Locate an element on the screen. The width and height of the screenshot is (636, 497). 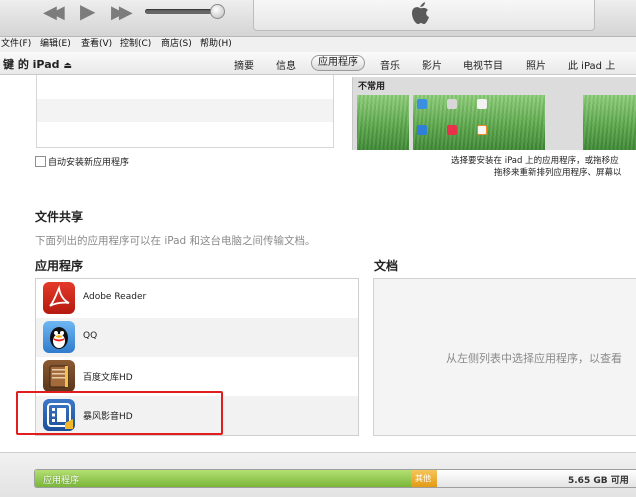
tab-tv-shows: 电视节目 is located at coordinates (483, 64).